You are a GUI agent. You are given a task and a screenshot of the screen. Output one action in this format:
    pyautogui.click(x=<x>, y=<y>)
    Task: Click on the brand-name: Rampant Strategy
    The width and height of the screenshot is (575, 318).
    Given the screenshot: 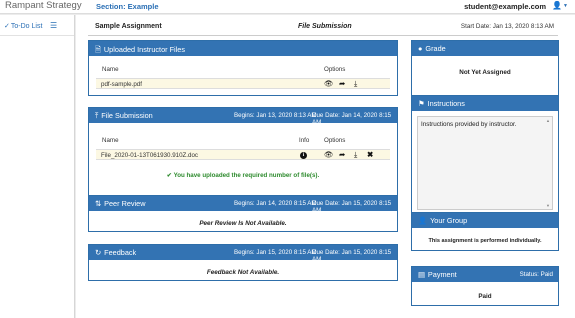 What is the action you would take?
    pyautogui.click(x=43, y=5)
    